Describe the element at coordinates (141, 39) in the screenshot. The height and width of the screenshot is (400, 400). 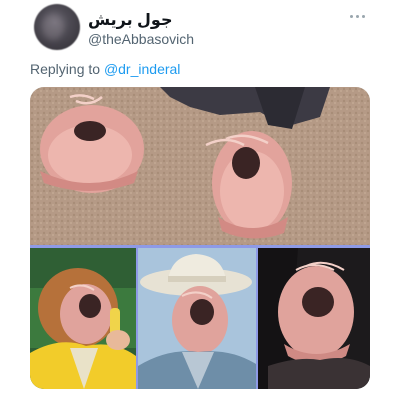
I see `user-handle: @theAbbasovich` at that location.